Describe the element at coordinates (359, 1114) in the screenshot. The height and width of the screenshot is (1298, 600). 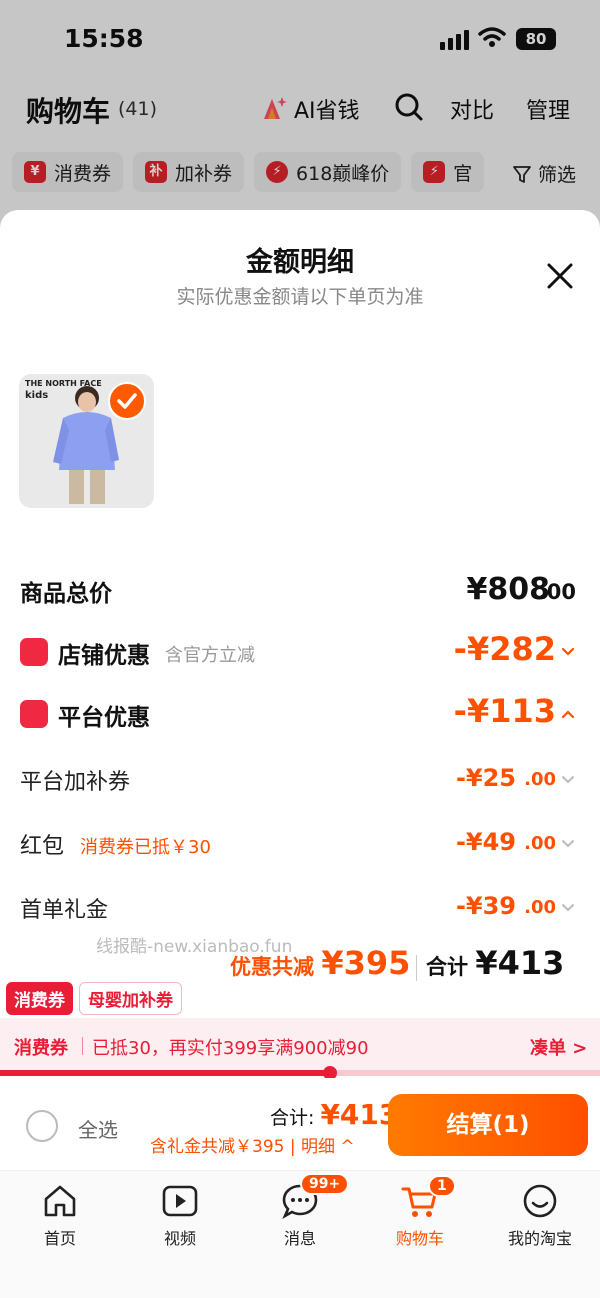
I see `checkout-sum-value: ¥413` at that location.